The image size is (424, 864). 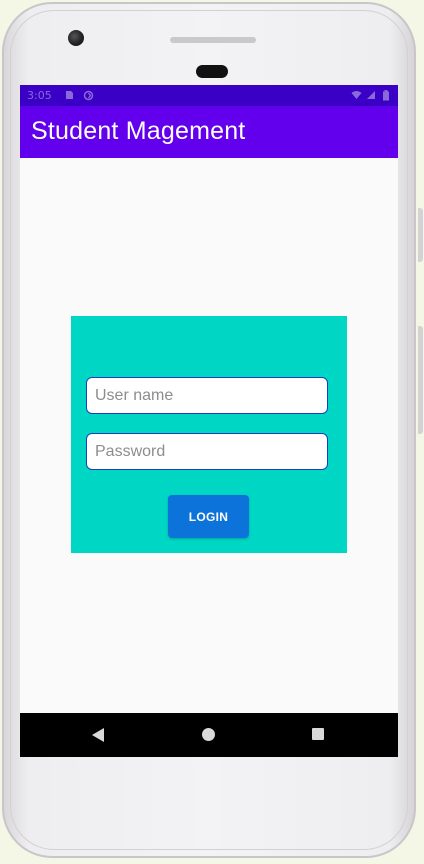 I want to click on username-input, so click(x=207, y=395).